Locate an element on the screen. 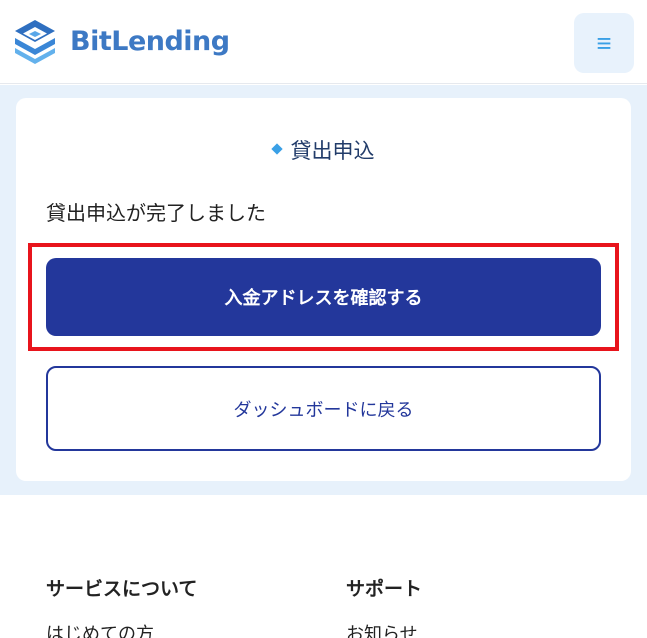  footer-link-news: お知らせ is located at coordinates (382, 629).